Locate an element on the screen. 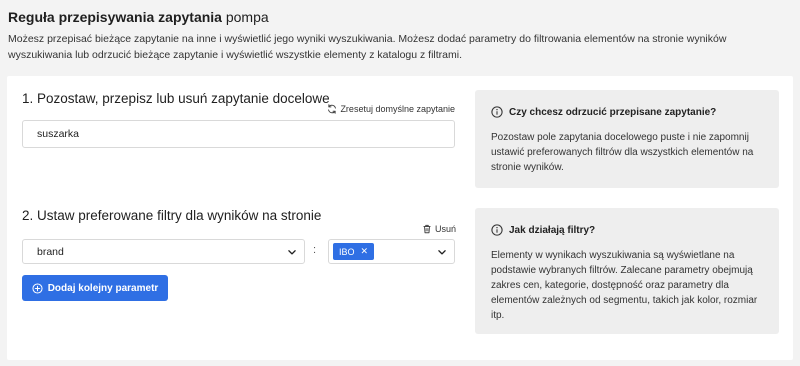 The image size is (800, 366). target-query-input is located at coordinates (238, 134).